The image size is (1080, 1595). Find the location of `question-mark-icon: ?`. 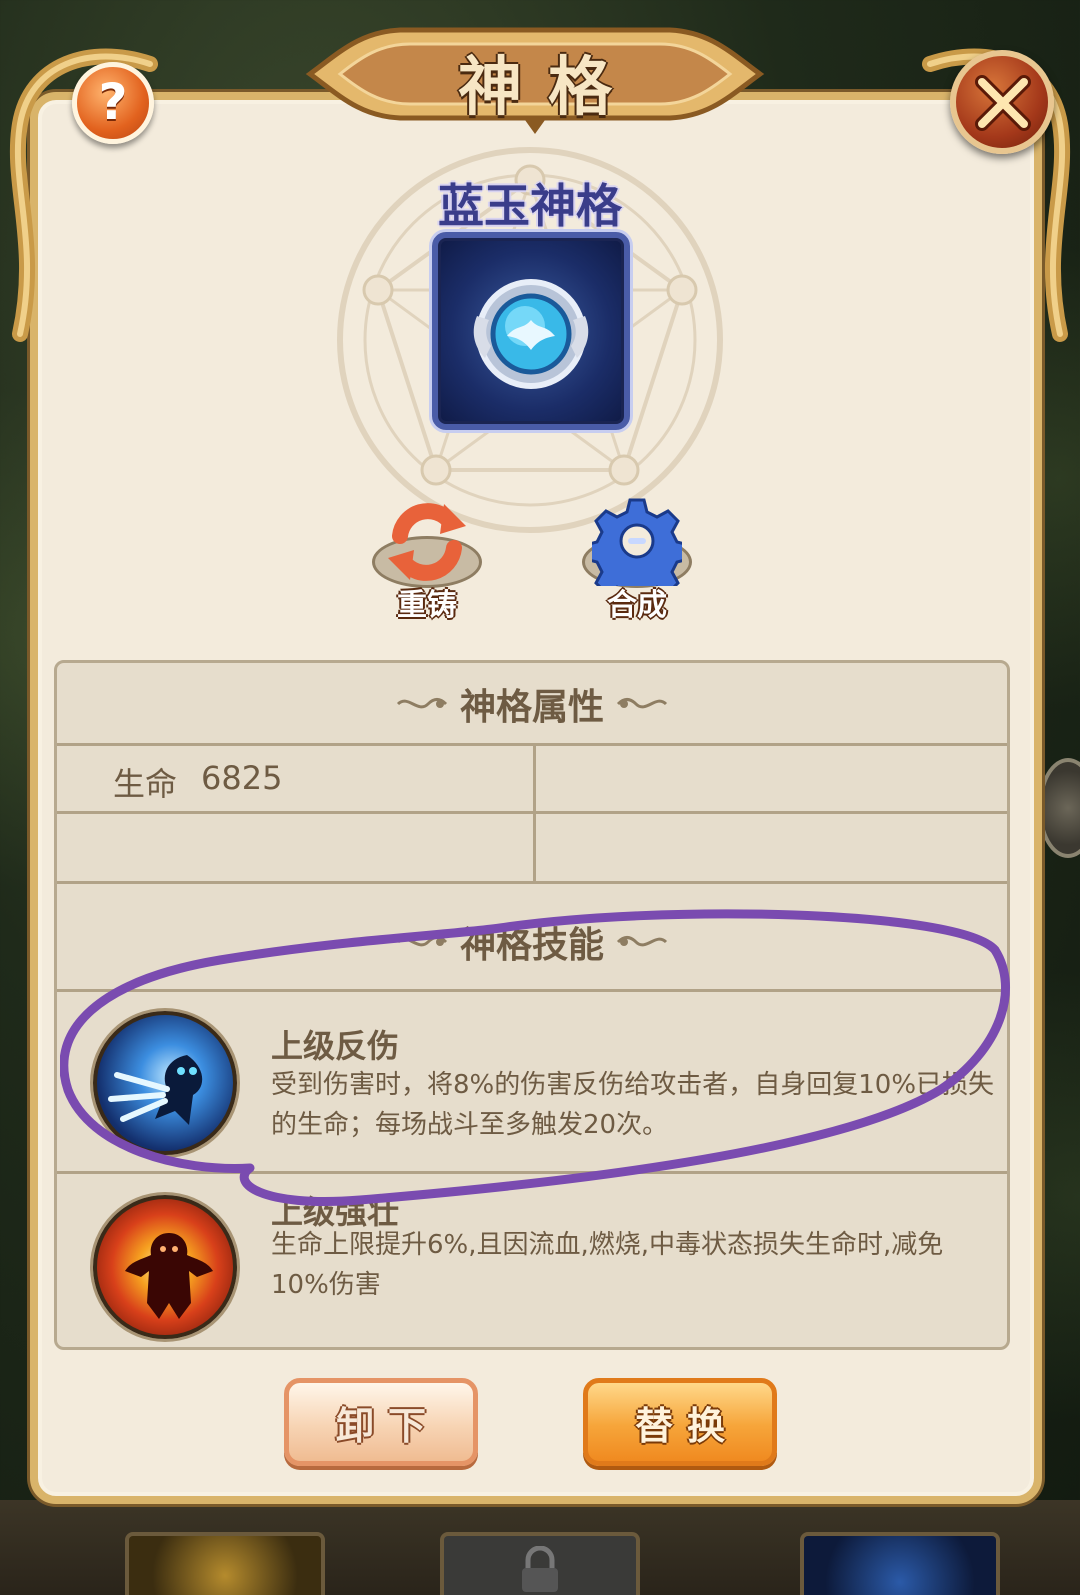

question-mark-icon: ? is located at coordinates (113, 102).